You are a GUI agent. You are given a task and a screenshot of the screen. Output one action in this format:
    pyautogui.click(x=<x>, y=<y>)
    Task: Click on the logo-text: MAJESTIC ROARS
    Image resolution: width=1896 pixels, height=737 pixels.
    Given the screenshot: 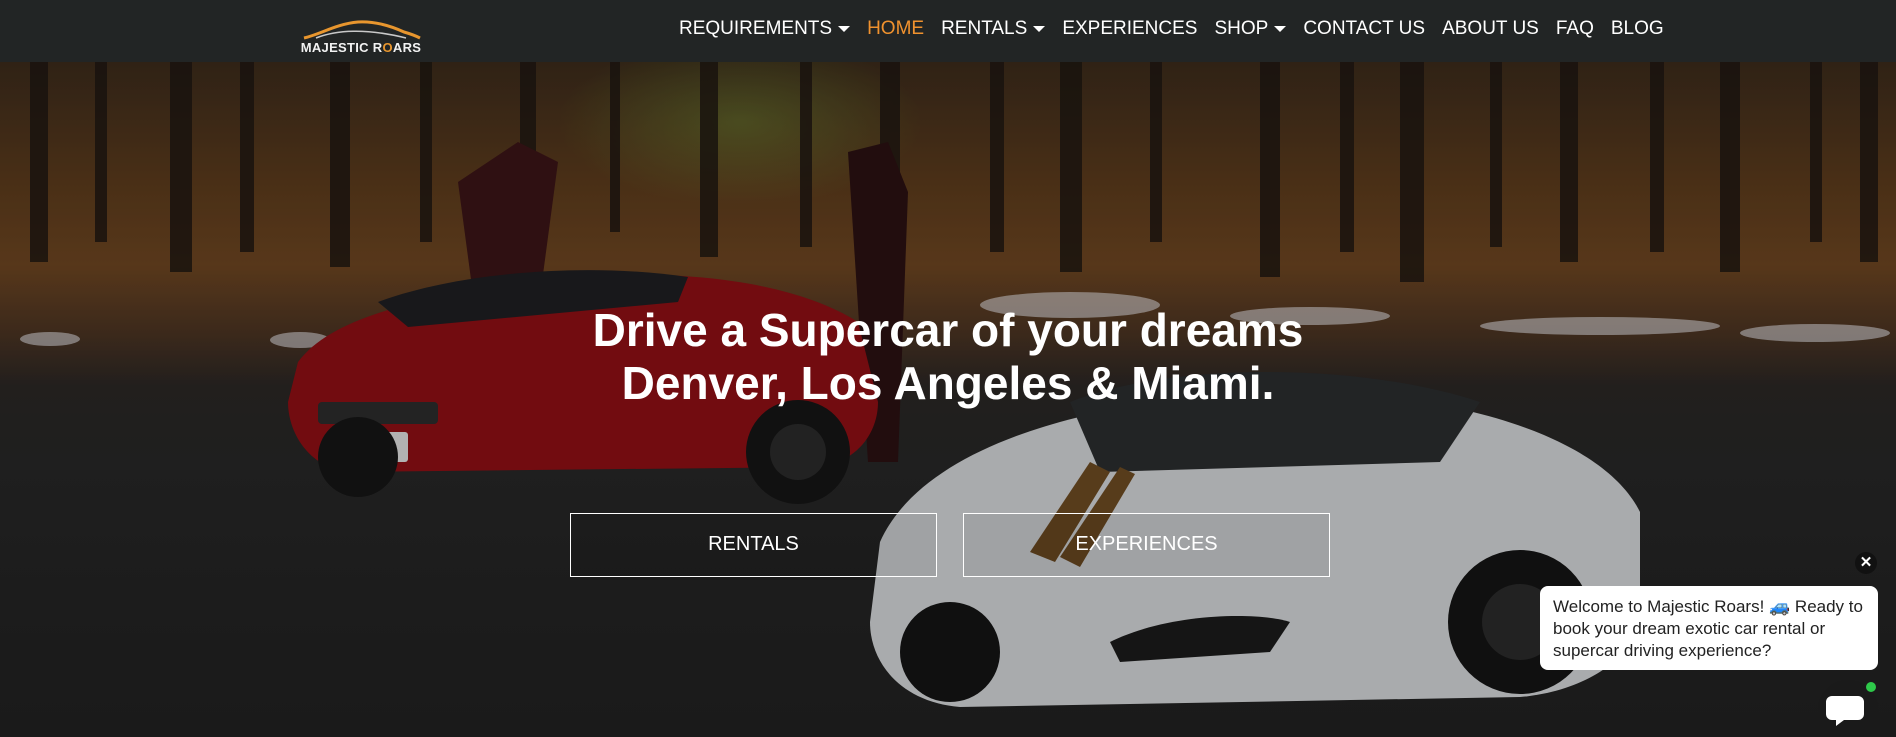 What is the action you would take?
    pyautogui.click(x=361, y=47)
    